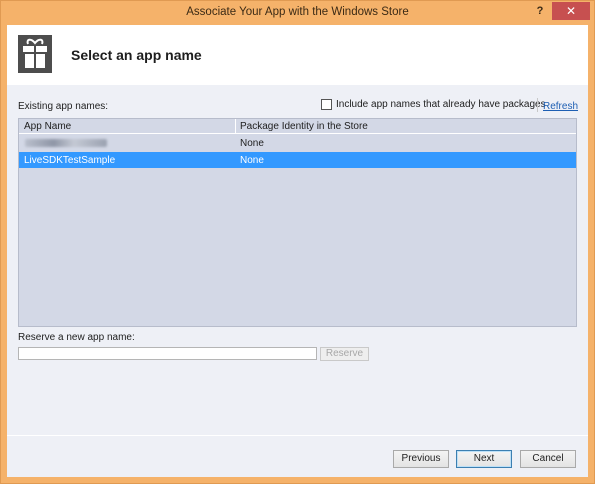 The width and height of the screenshot is (595, 484). Describe the element at coordinates (167, 353) in the screenshot. I see `reserve-name-input` at that location.